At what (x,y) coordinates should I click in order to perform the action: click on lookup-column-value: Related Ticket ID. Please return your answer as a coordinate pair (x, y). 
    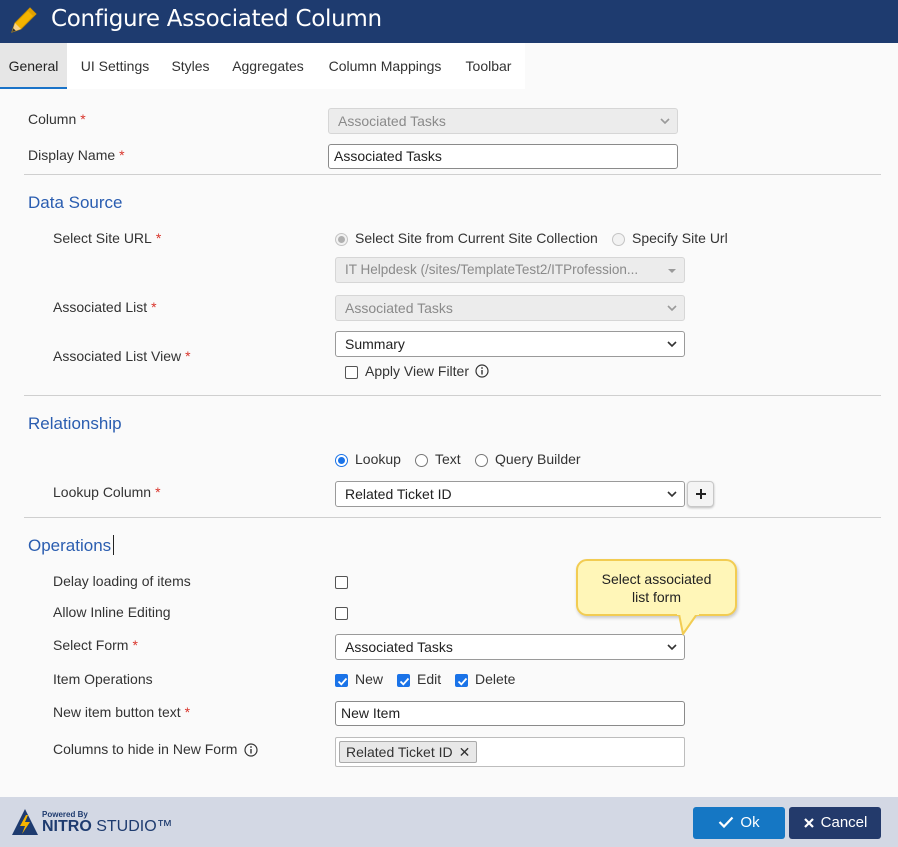
    Looking at the image, I should click on (398, 494).